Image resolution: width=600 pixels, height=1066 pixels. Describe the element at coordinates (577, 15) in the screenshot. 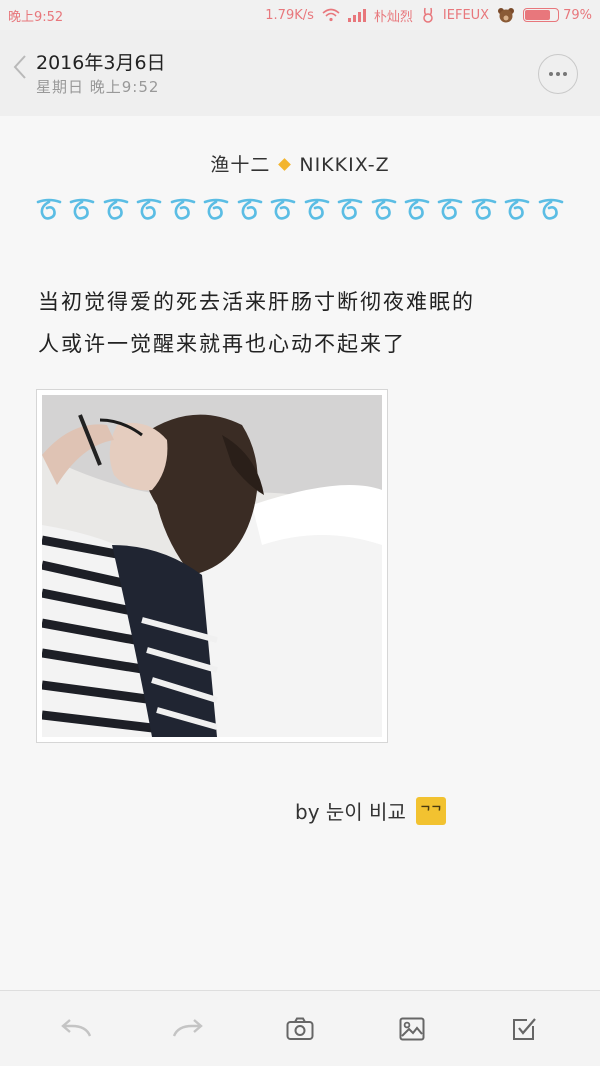

I see `battery-text: 79%` at that location.